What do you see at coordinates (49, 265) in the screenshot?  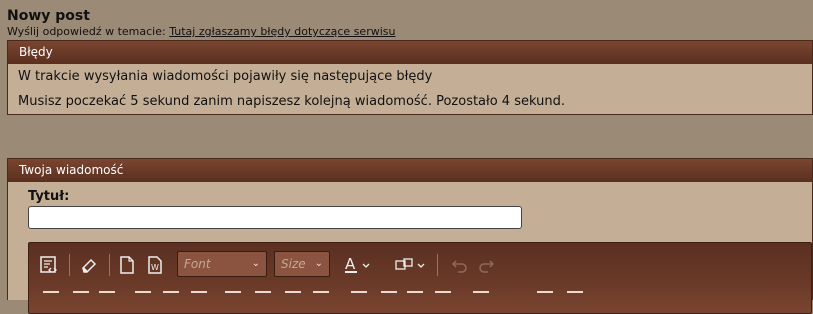 I see `source-icon` at bounding box center [49, 265].